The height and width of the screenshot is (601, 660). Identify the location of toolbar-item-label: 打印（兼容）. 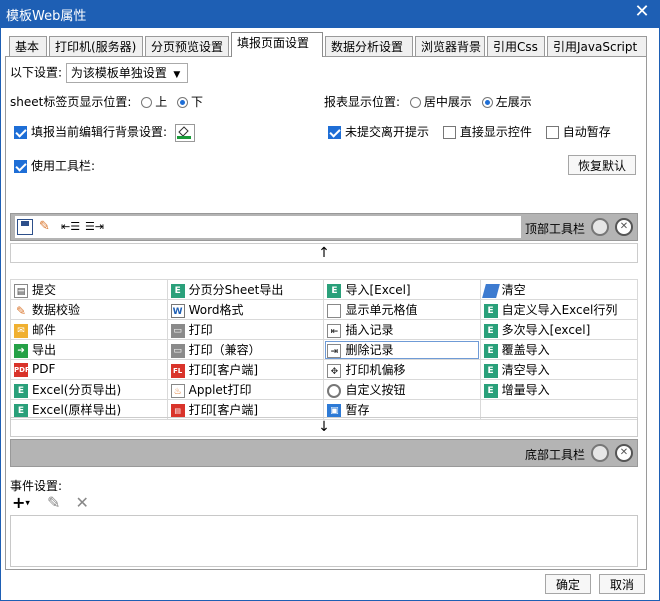
(224, 350).